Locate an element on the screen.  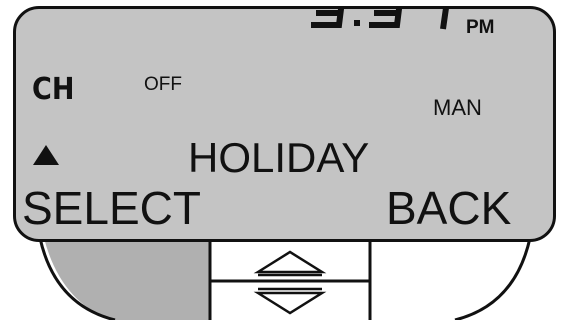
up-chevron-icon is located at coordinates (290, 263).